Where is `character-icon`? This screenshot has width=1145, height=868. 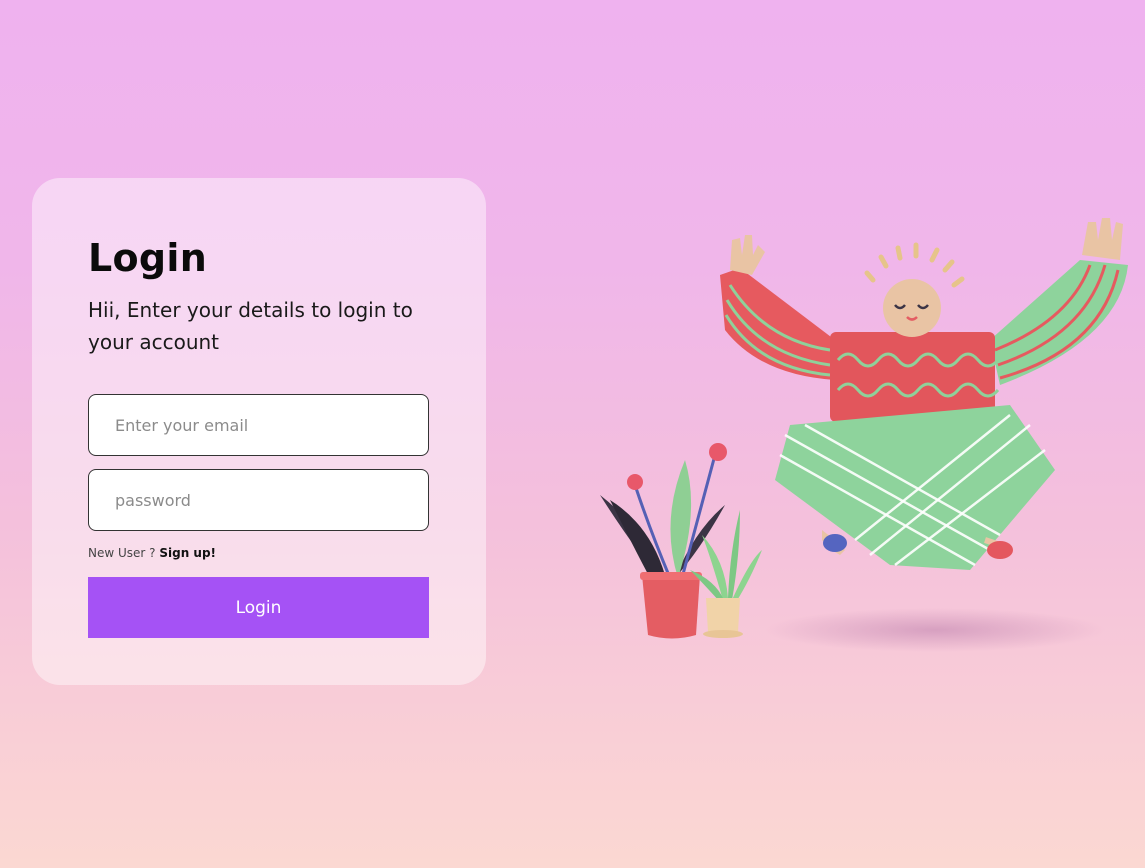 character-icon is located at coordinates (924, 394).